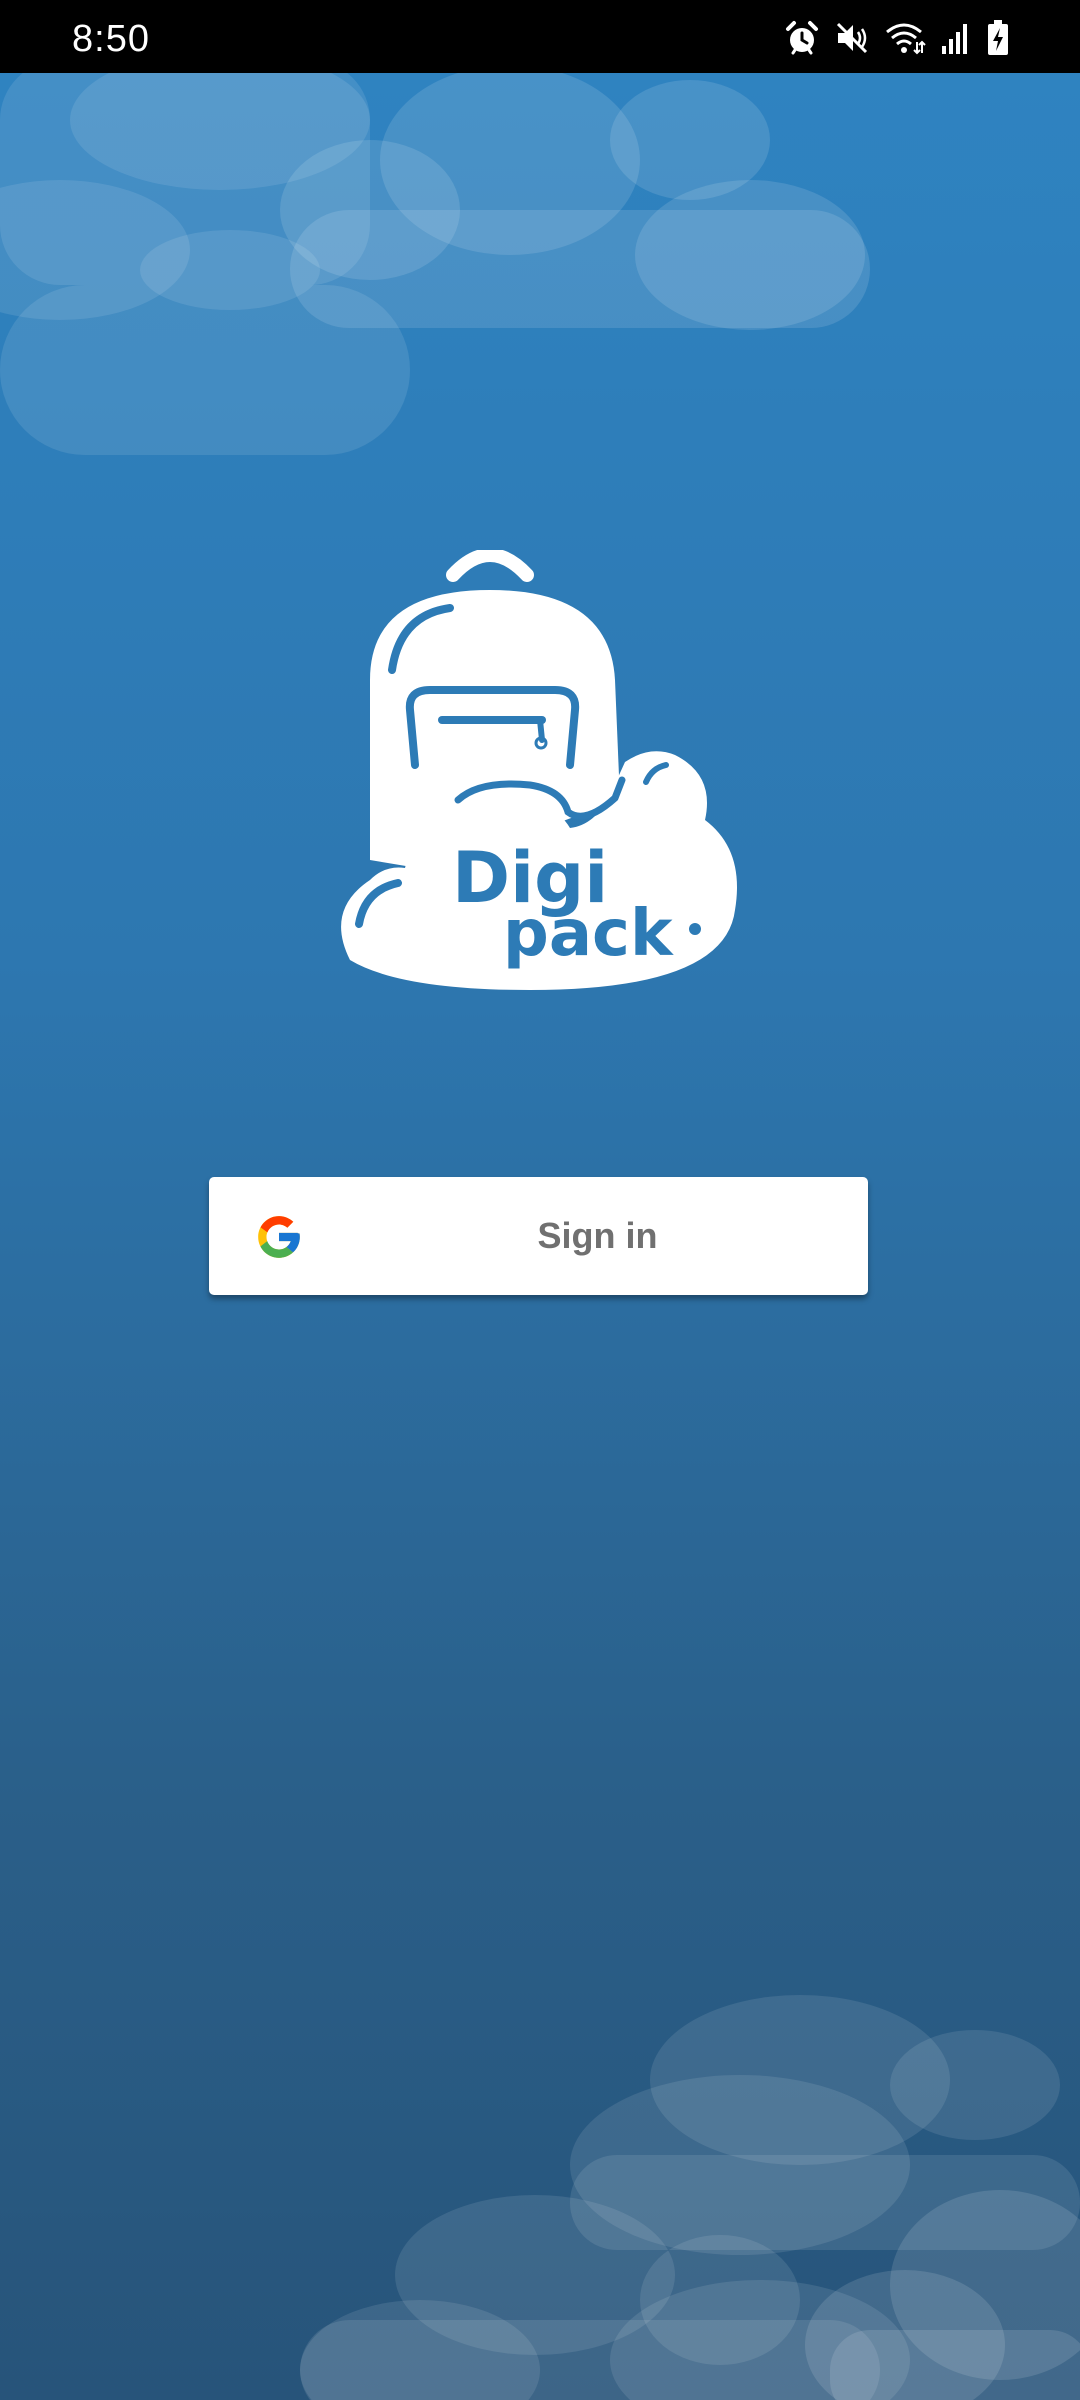 Image resolution: width=1080 pixels, height=2400 pixels. I want to click on wifi-icon, so click(905, 40).